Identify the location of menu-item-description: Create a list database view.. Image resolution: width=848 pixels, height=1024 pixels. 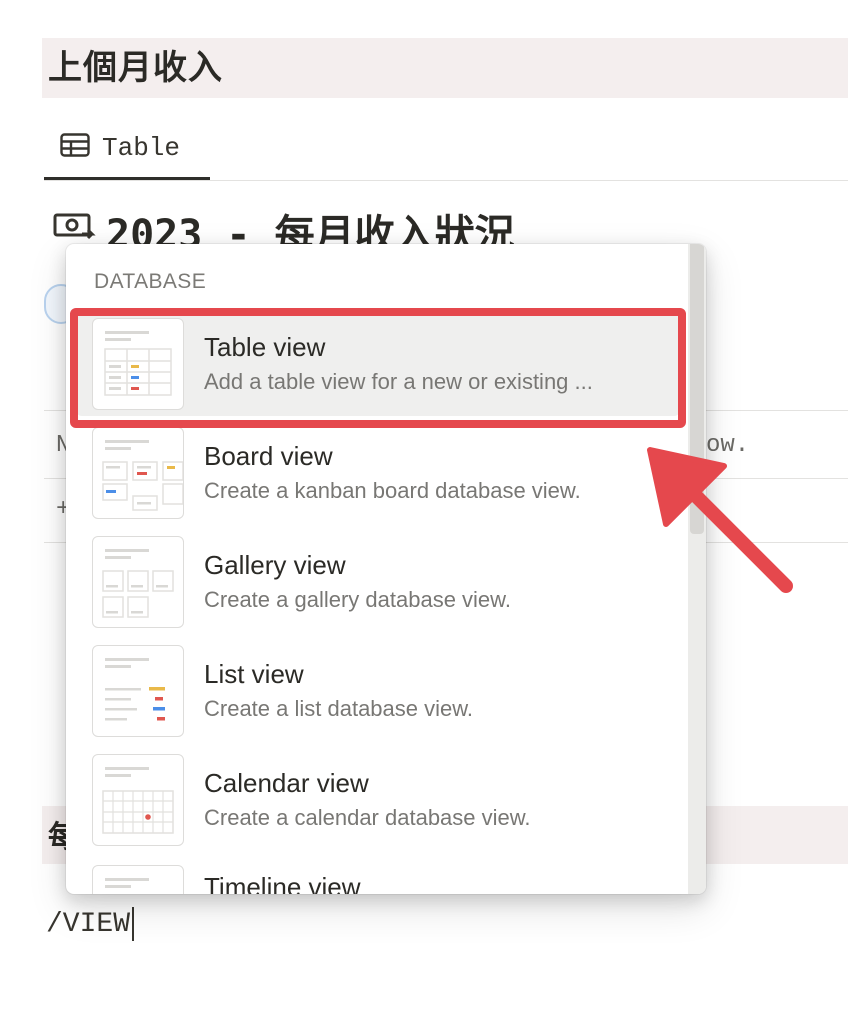
(339, 708).